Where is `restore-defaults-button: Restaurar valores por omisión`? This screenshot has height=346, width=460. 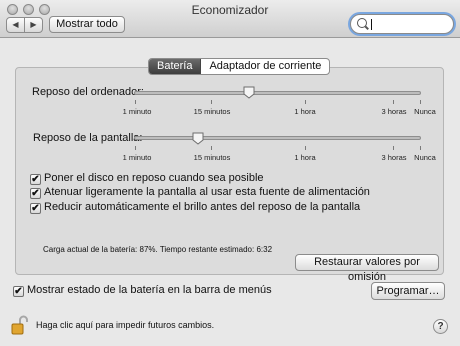
restore-defaults-button: Restaurar valores por omisión is located at coordinates (367, 268).